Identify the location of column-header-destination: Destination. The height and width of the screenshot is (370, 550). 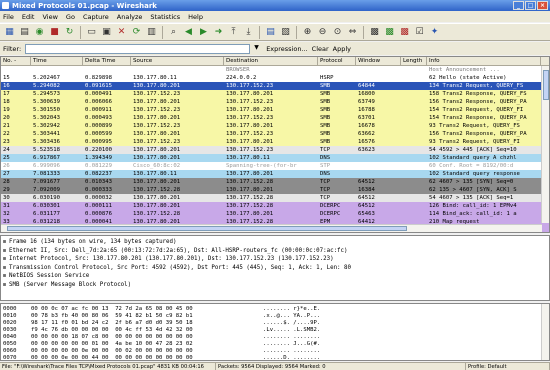
(271, 61).